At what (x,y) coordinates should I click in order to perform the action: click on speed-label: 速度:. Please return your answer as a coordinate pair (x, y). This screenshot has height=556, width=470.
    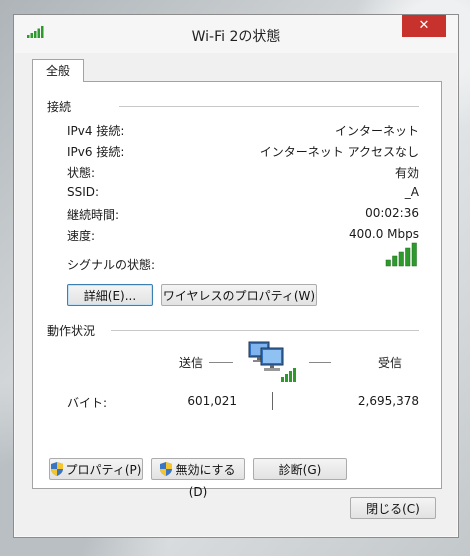
    Looking at the image, I should click on (81, 236).